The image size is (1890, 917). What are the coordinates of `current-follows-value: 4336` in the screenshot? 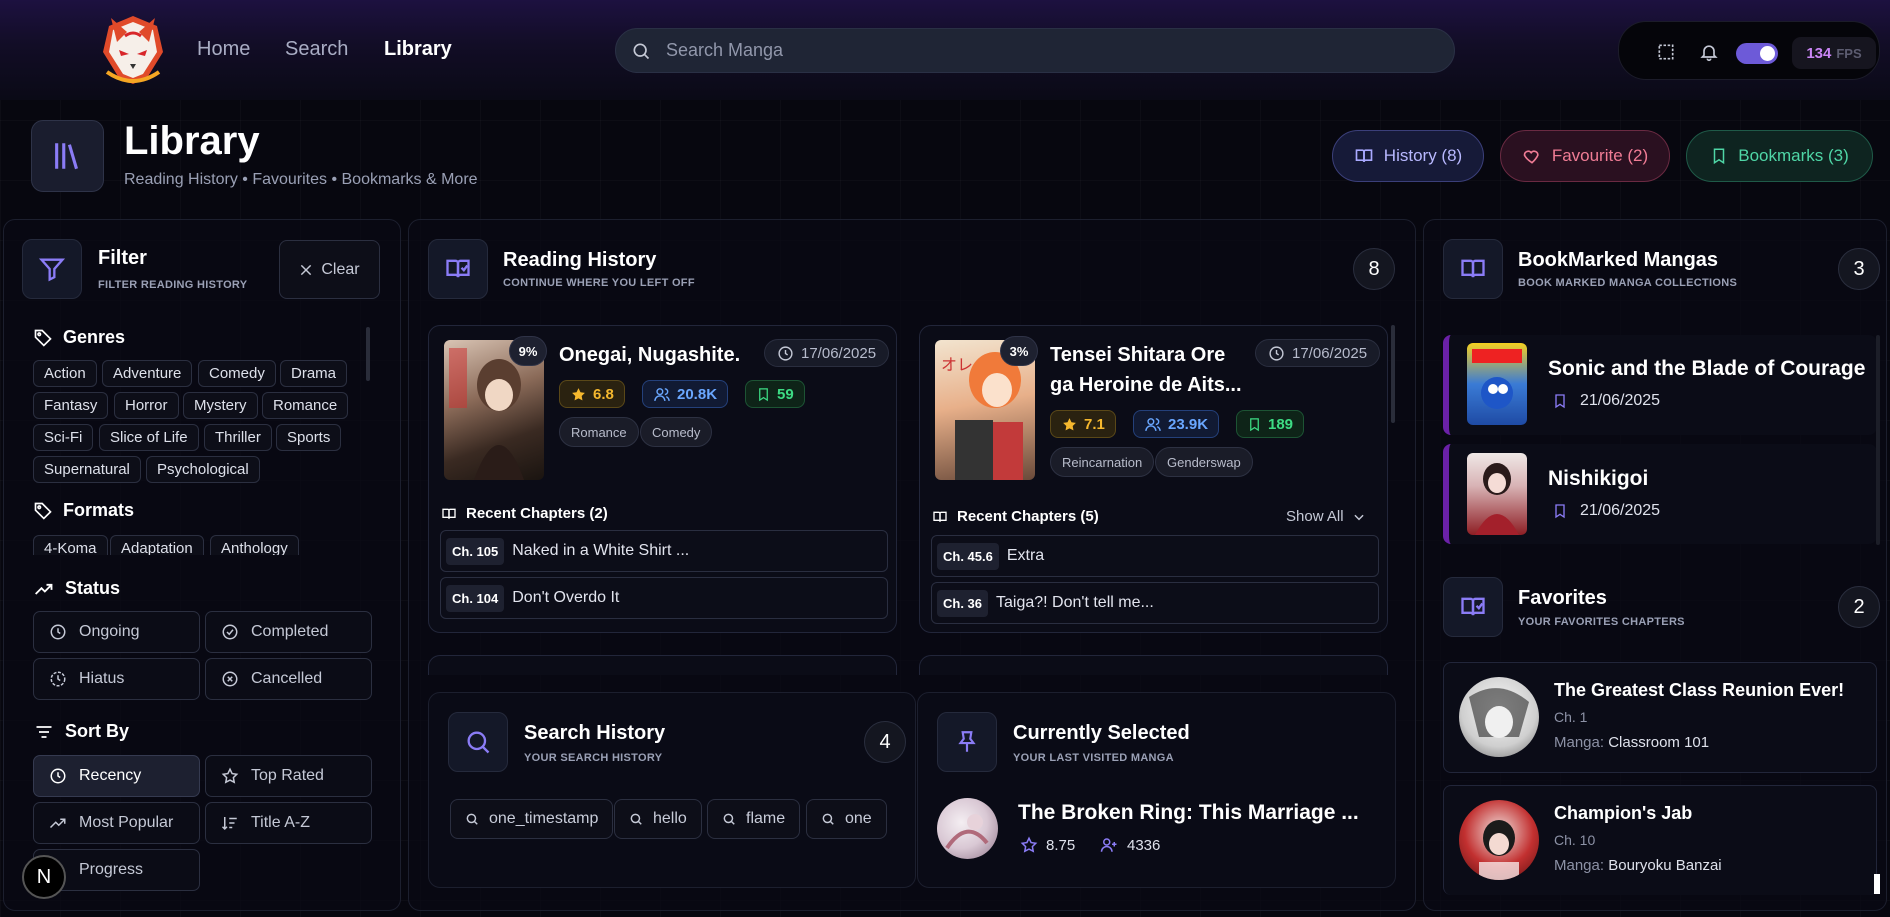 It's located at (1144, 845).